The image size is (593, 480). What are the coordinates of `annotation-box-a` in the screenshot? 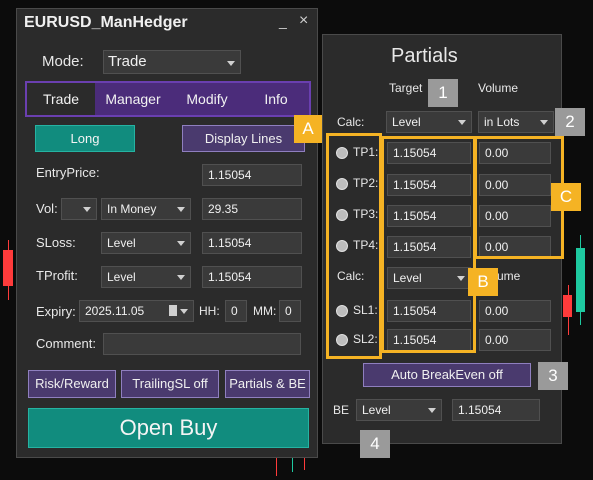 It's located at (354, 246).